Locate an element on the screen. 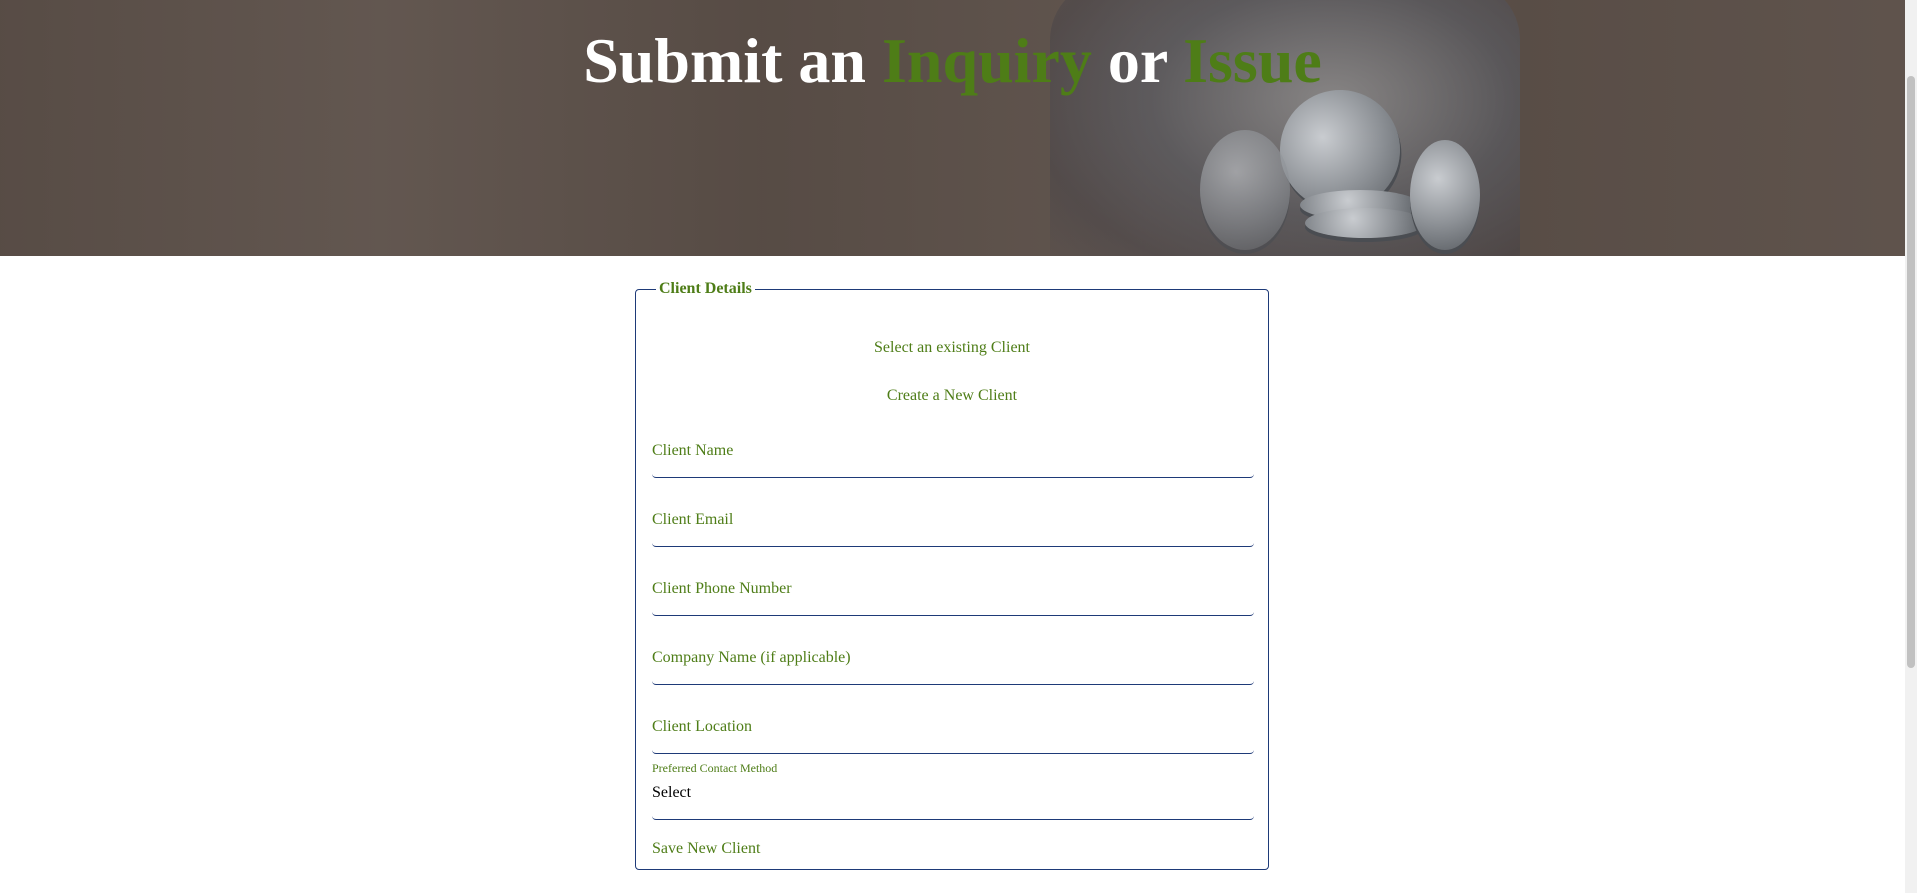 The height and width of the screenshot is (893, 1917). client-name-field-wrap is located at coordinates (953, 457).